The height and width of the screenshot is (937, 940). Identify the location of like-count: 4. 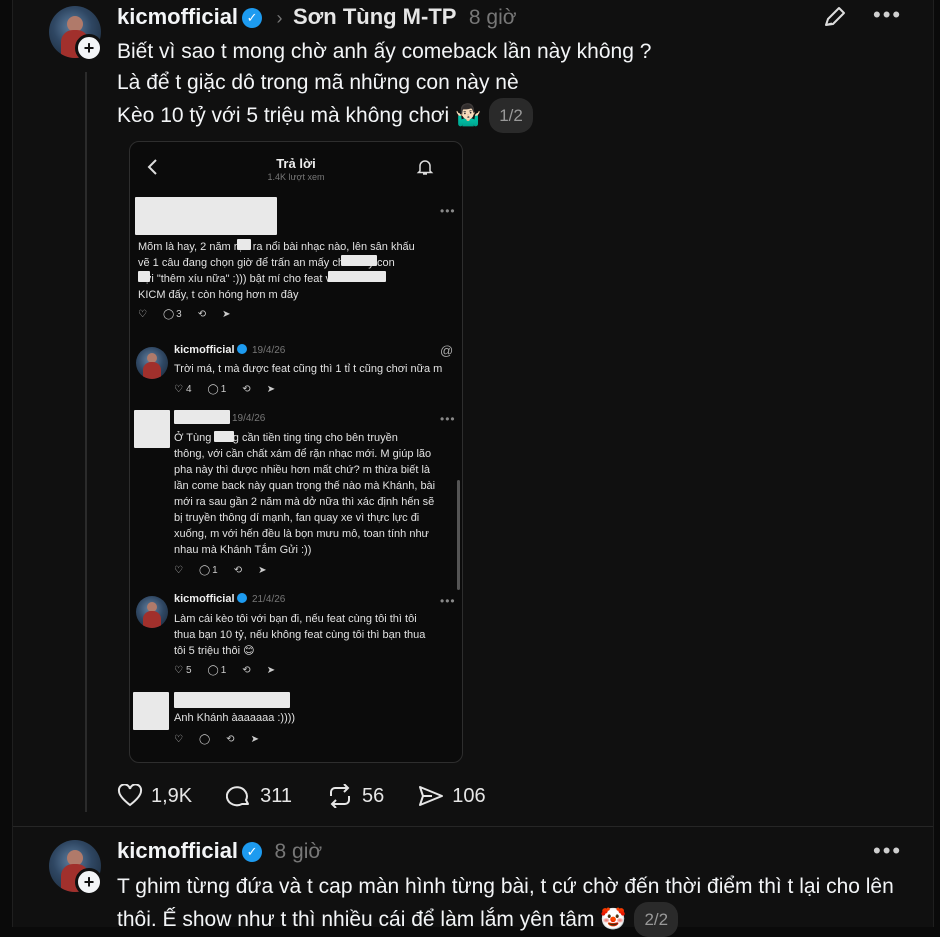
(188, 389).